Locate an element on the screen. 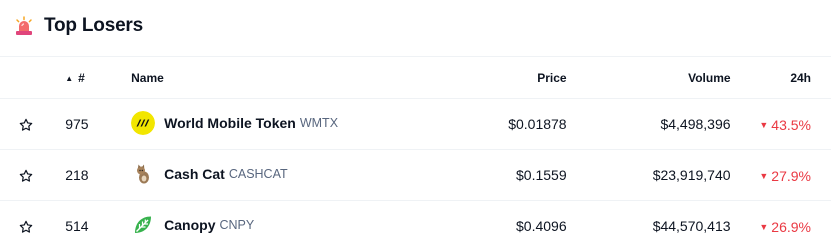  change-24h: ▼ 43.5% is located at coordinates (785, 125).